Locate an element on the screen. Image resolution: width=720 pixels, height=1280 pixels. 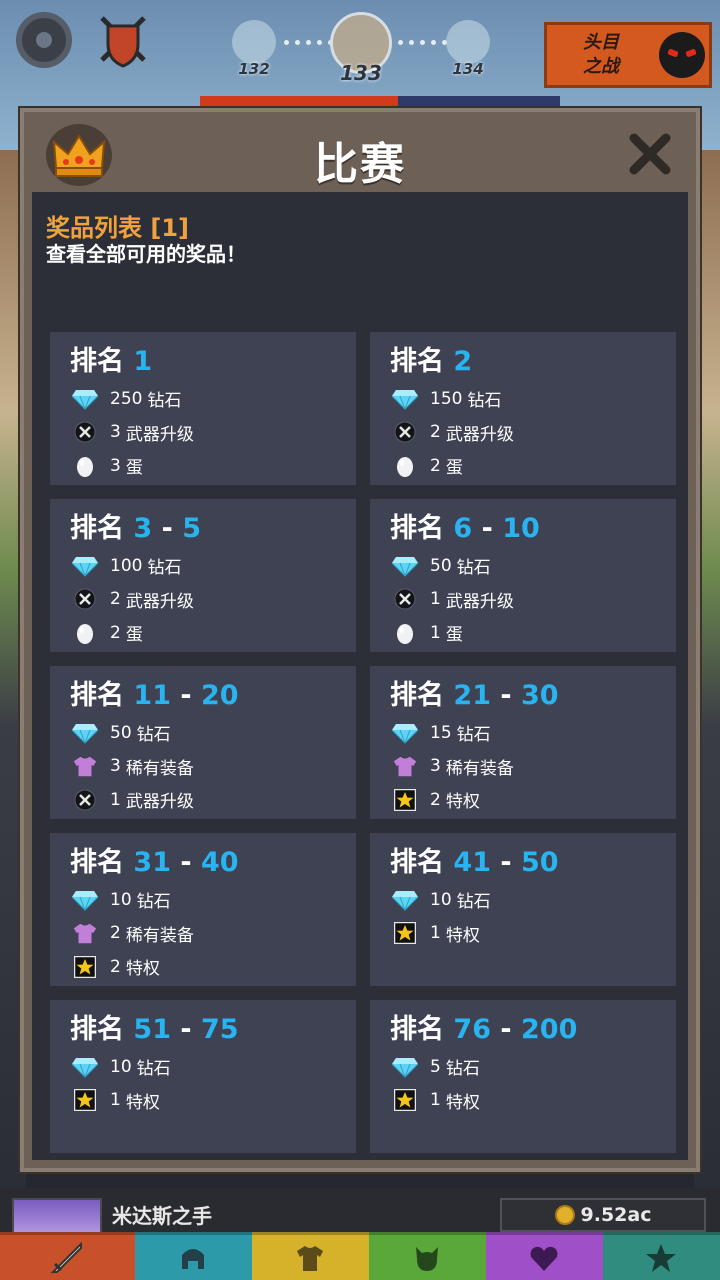
settings-gear-icon is located at coordinates (44, 40).